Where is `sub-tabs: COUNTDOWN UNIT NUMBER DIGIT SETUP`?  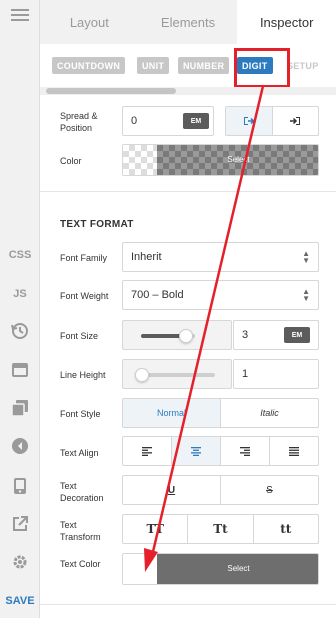
sub-tabs: COUNTDOWN UNIT NUMBER DIGIT SETUP is located at coordinates (188, 65).